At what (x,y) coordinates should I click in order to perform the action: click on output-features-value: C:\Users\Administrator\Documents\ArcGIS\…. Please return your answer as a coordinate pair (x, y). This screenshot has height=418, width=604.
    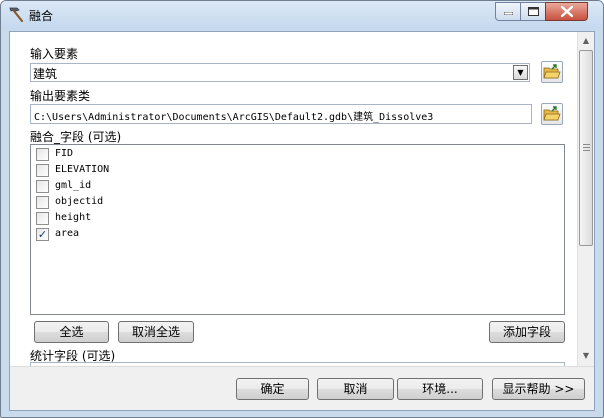
    Looking at the image, I should click on (234, 117).